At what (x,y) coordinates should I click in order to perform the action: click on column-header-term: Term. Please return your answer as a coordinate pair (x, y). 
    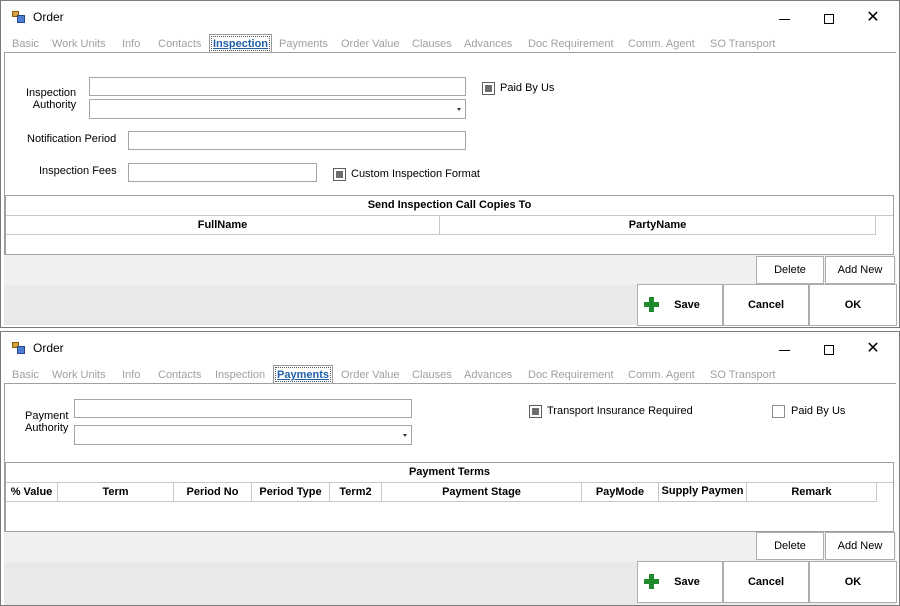
    Looking at the image, I should click on (116, 492).